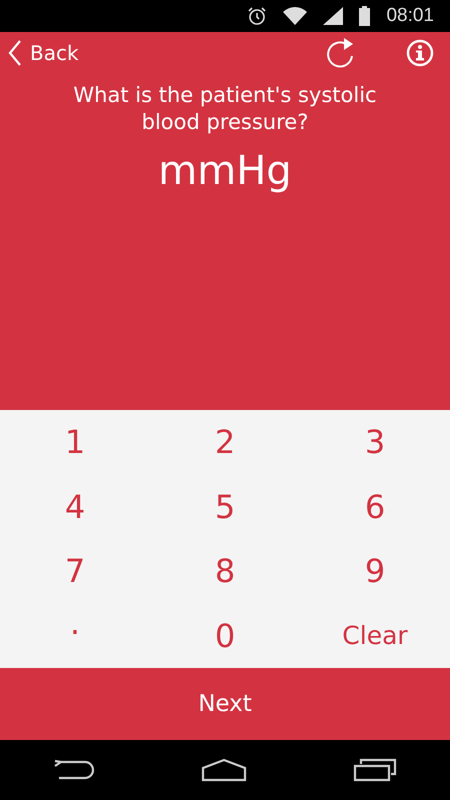 The width and height of the screenshot is (450, 800). Describe the element at coordinates (75, 571) in the screenshot. I see `keypad-key: 7` at that location.